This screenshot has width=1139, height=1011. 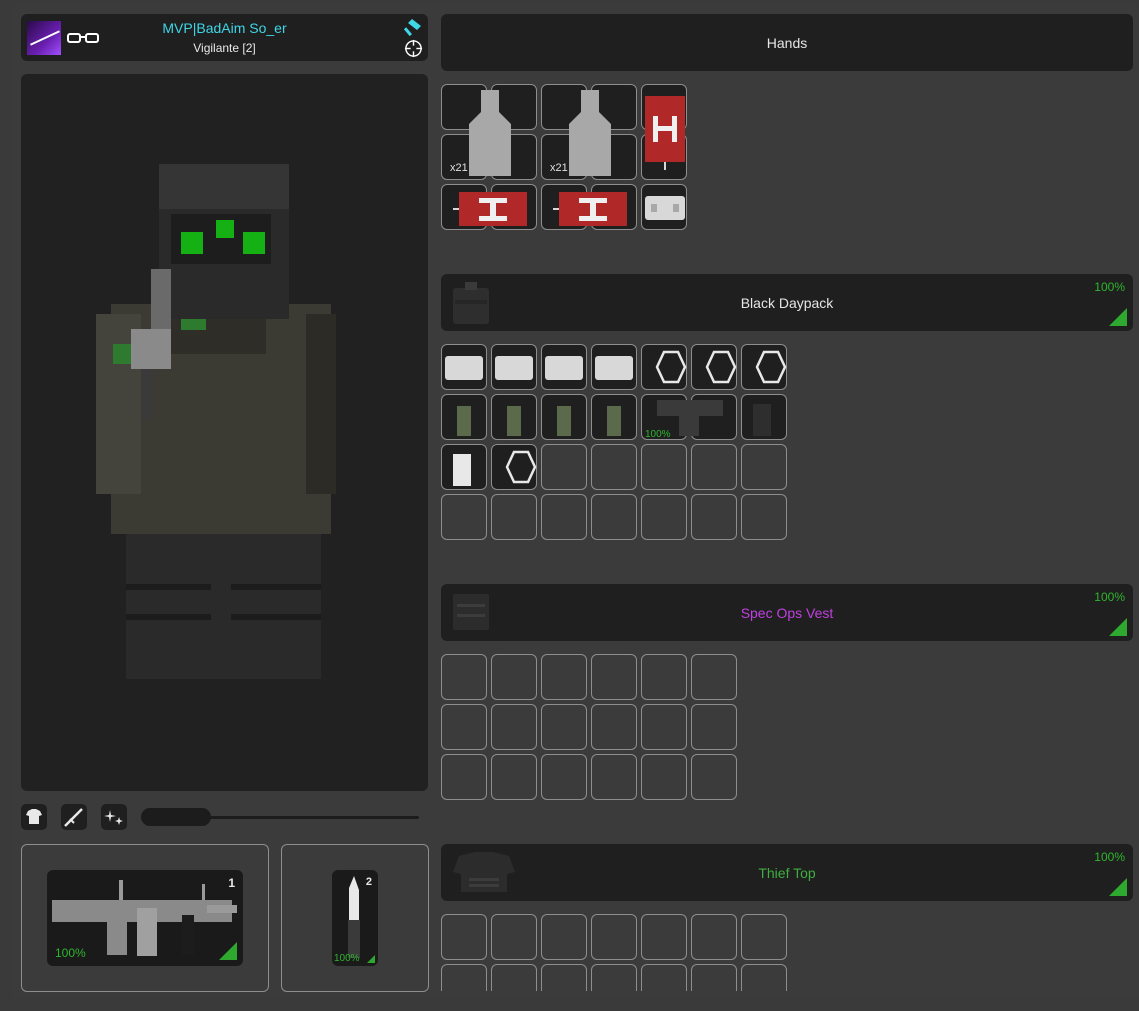 I want to click on backpack-items, so click(x=616, y=418).